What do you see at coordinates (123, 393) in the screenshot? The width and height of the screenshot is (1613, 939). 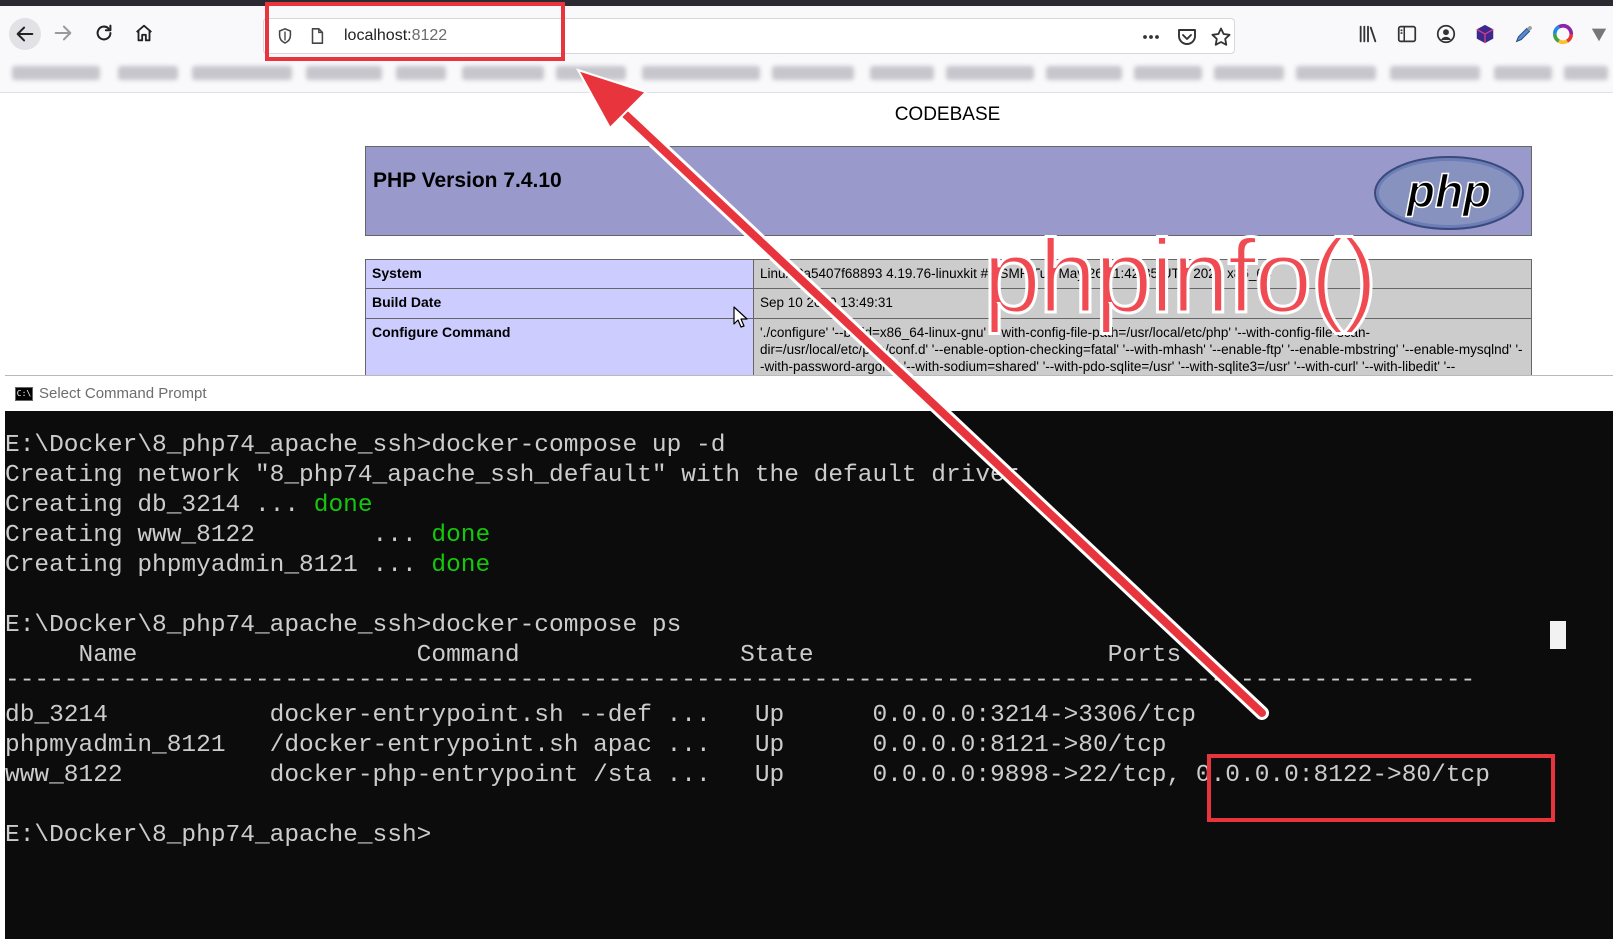 I see `cmd-title: Select Command Prompt` at bounding box center [123, 393].